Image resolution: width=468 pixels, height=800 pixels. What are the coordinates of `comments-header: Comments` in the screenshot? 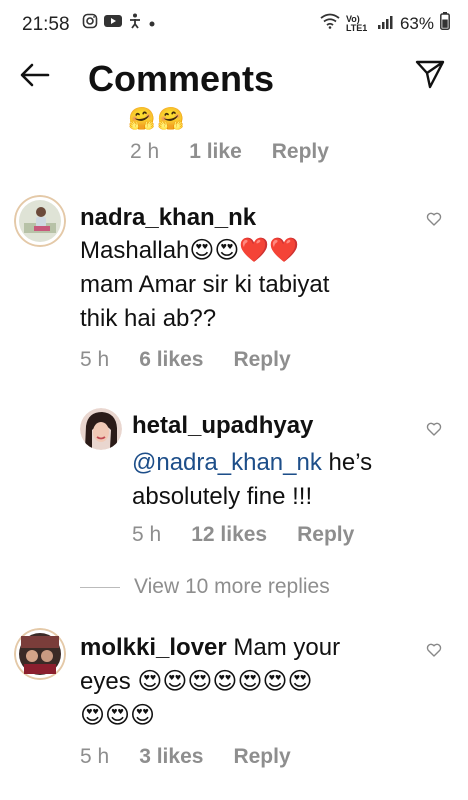 It's located at (234, 83).